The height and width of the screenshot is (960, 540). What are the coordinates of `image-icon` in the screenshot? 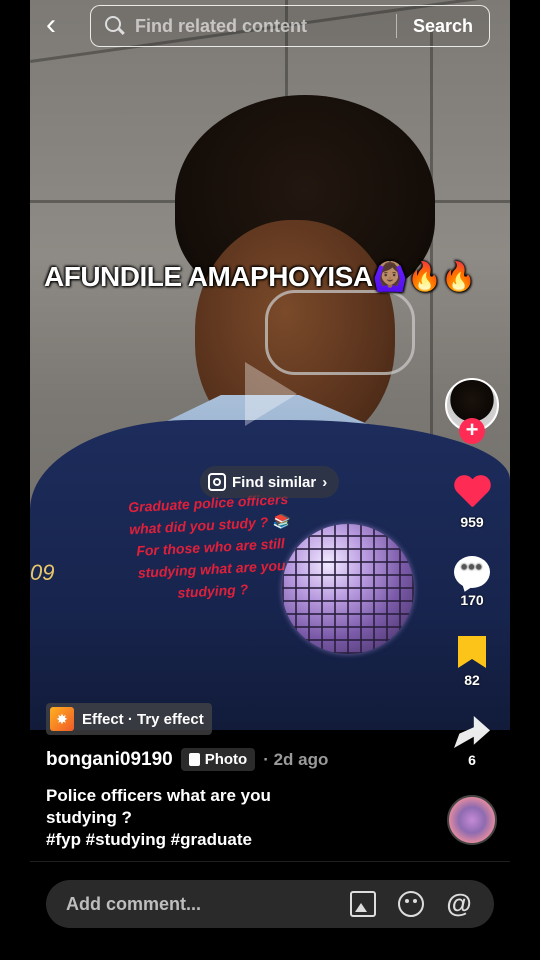 It's located at (363, 904).